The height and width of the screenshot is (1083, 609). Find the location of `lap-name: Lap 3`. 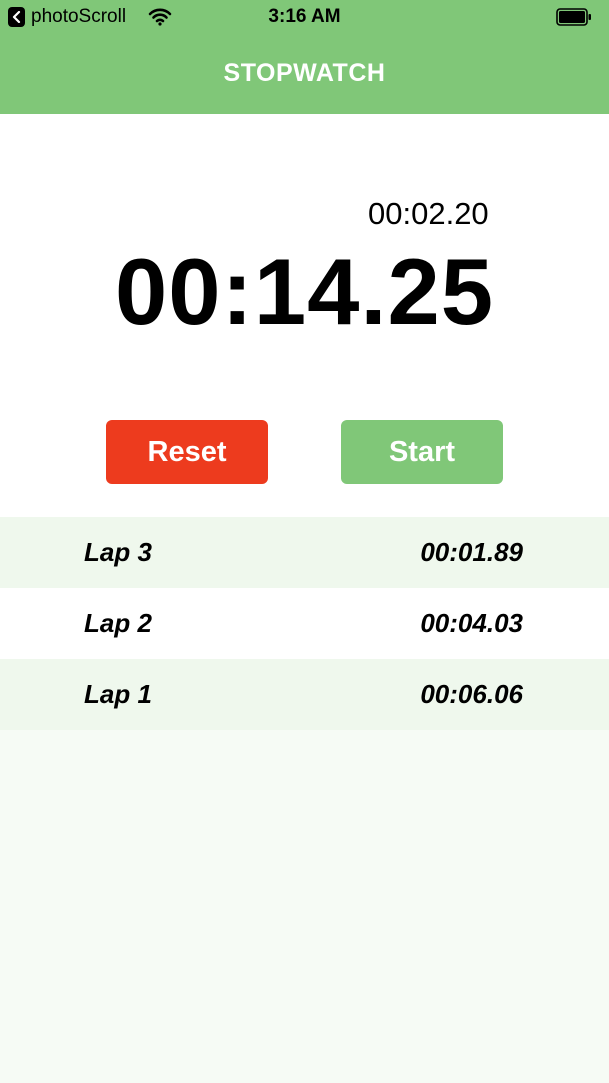

lap-name: Lap 3 is located at coordinates (118, 552).